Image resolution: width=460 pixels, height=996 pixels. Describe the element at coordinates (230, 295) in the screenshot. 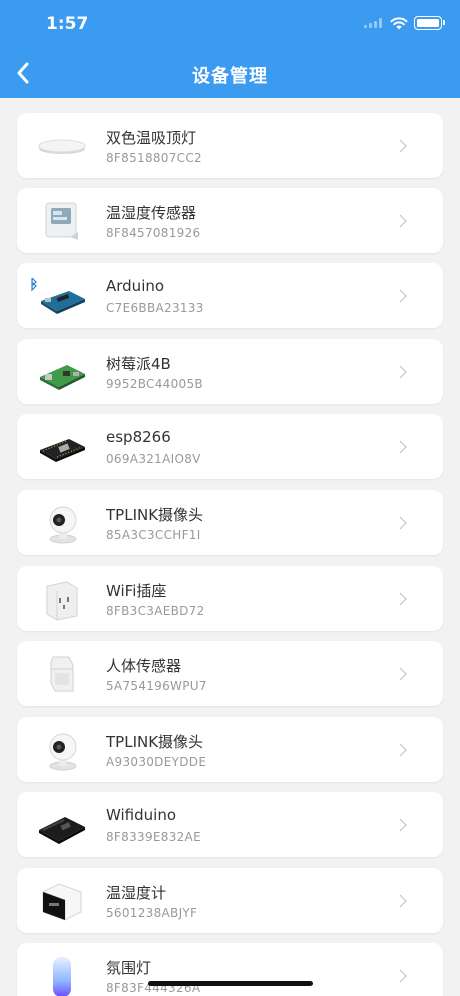

I see `device-card: Arduino C7E6BBA23133` at that location.